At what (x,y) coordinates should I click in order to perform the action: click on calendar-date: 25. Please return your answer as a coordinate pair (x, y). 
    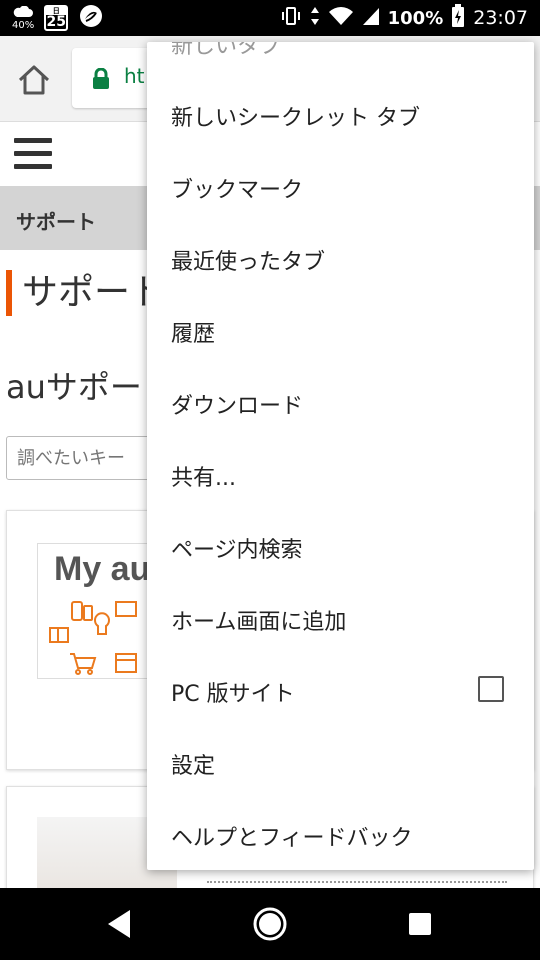
    Looking at the image, I should click on (56, 22).